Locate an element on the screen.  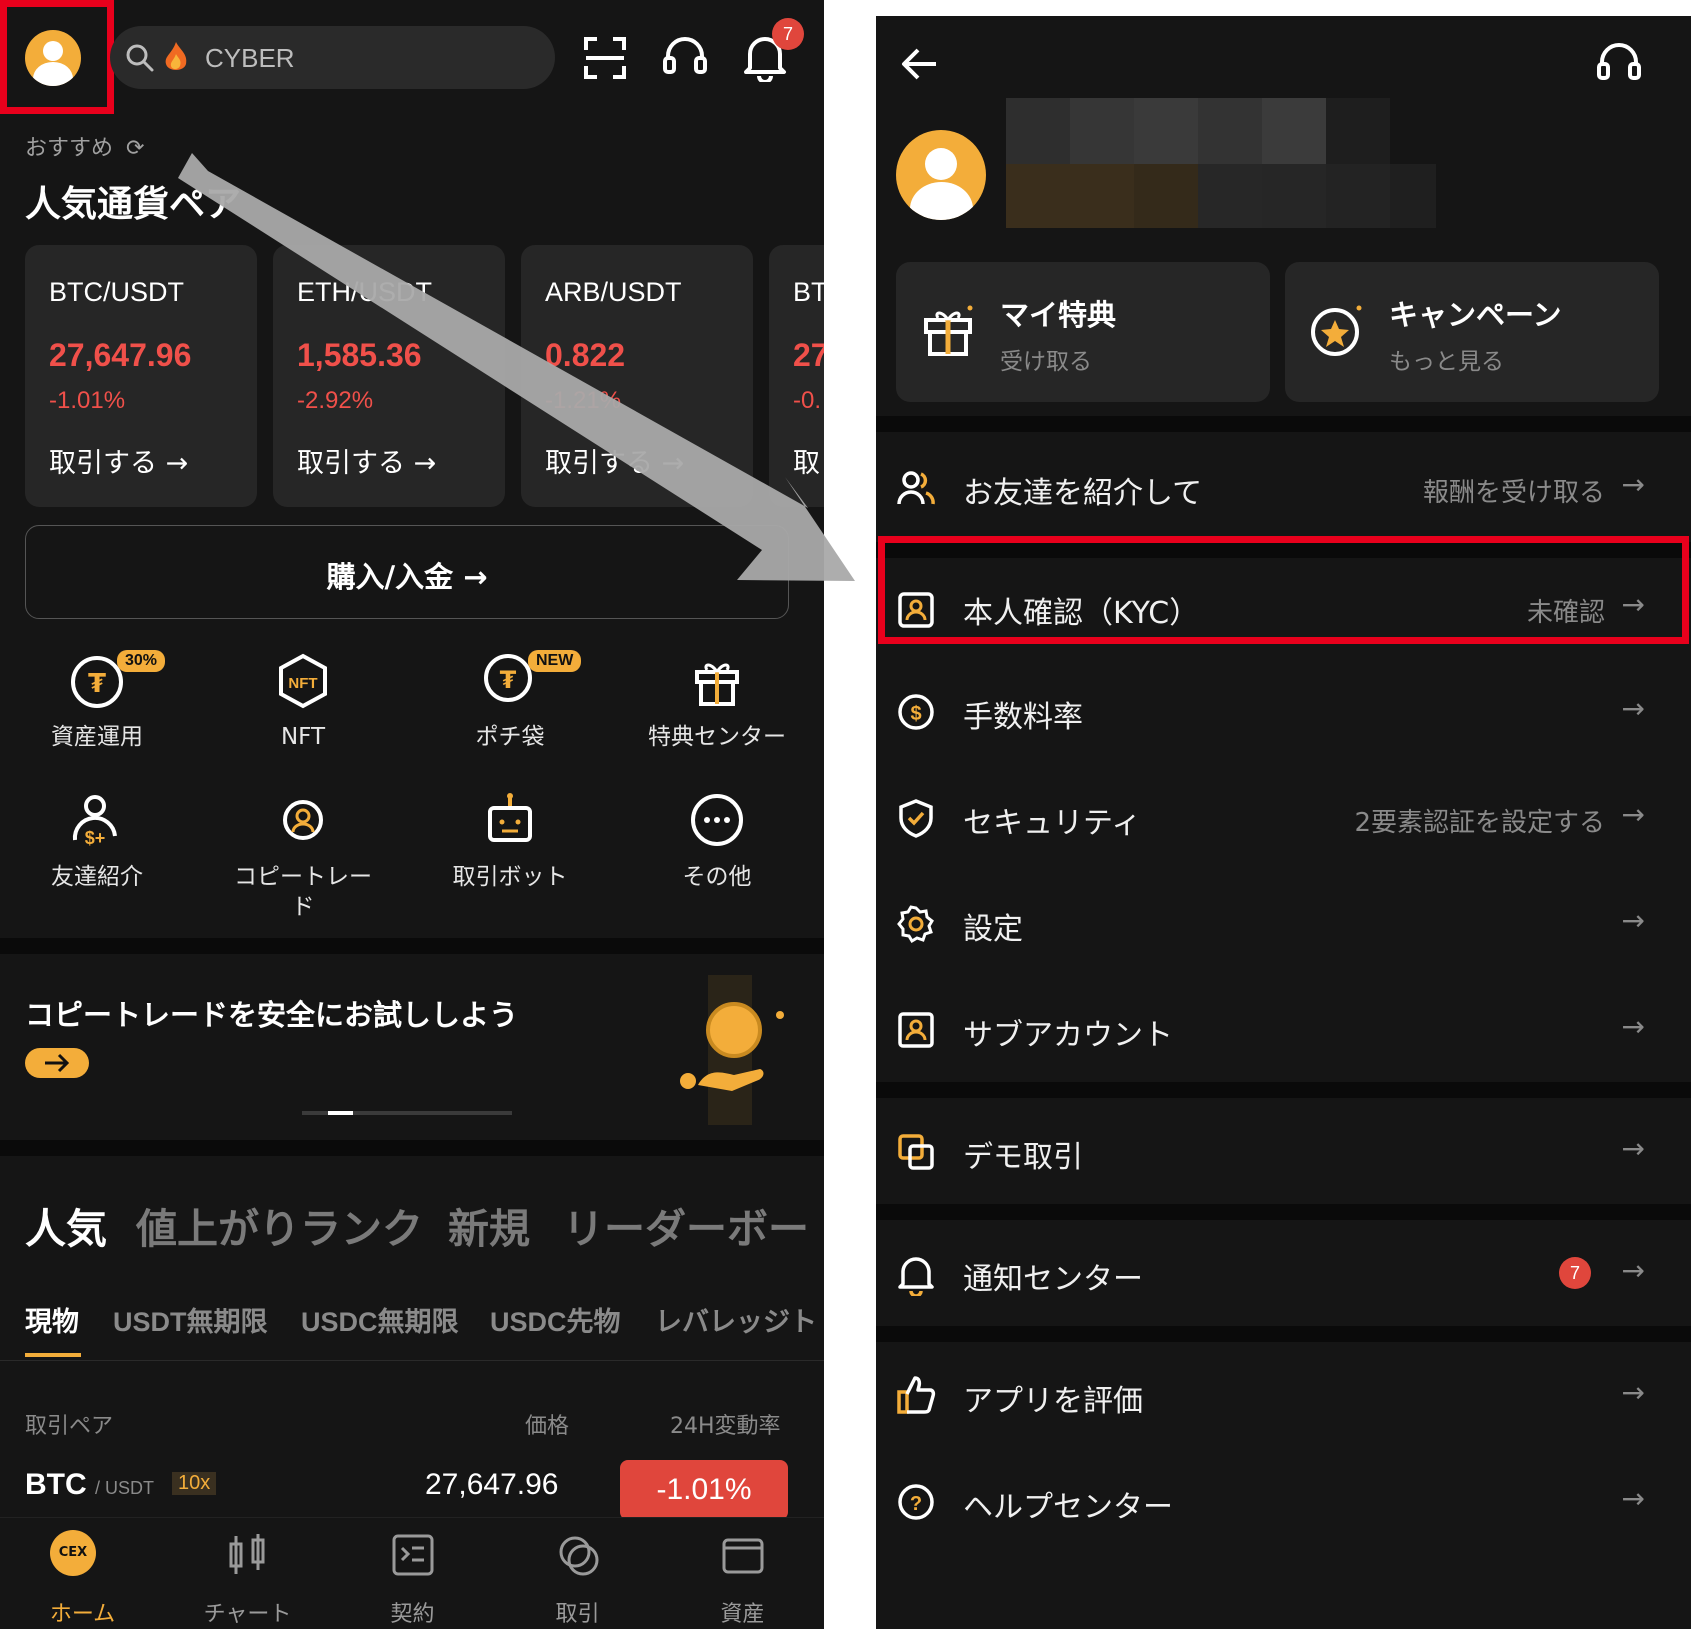
tab-gainers: 値上がりランク is located at coordinates (279, 1225).